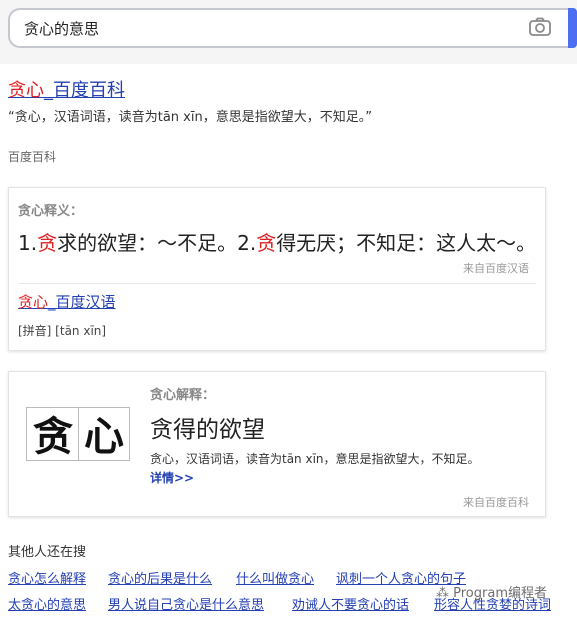  Describe the element at coordinates (275, 577) in the screenshot. I see `related-search-link: 什么叫做贪心` at that location.